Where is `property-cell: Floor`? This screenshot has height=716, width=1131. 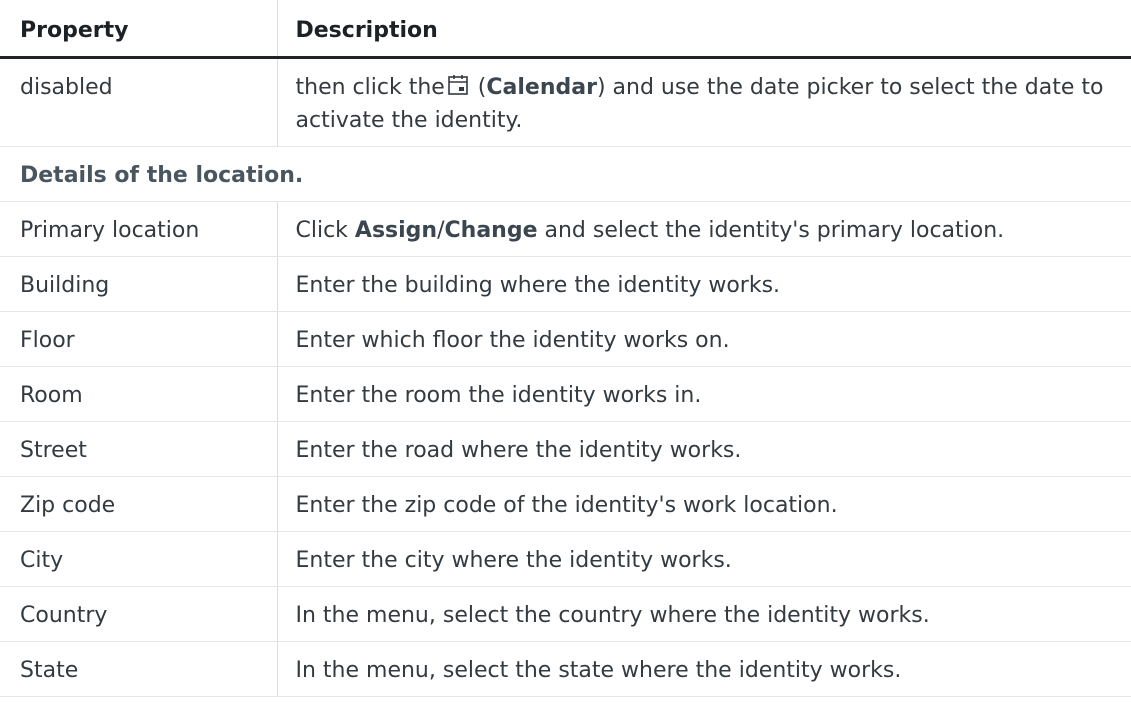 property-cell: Floor is located at coordinates (138, 339).